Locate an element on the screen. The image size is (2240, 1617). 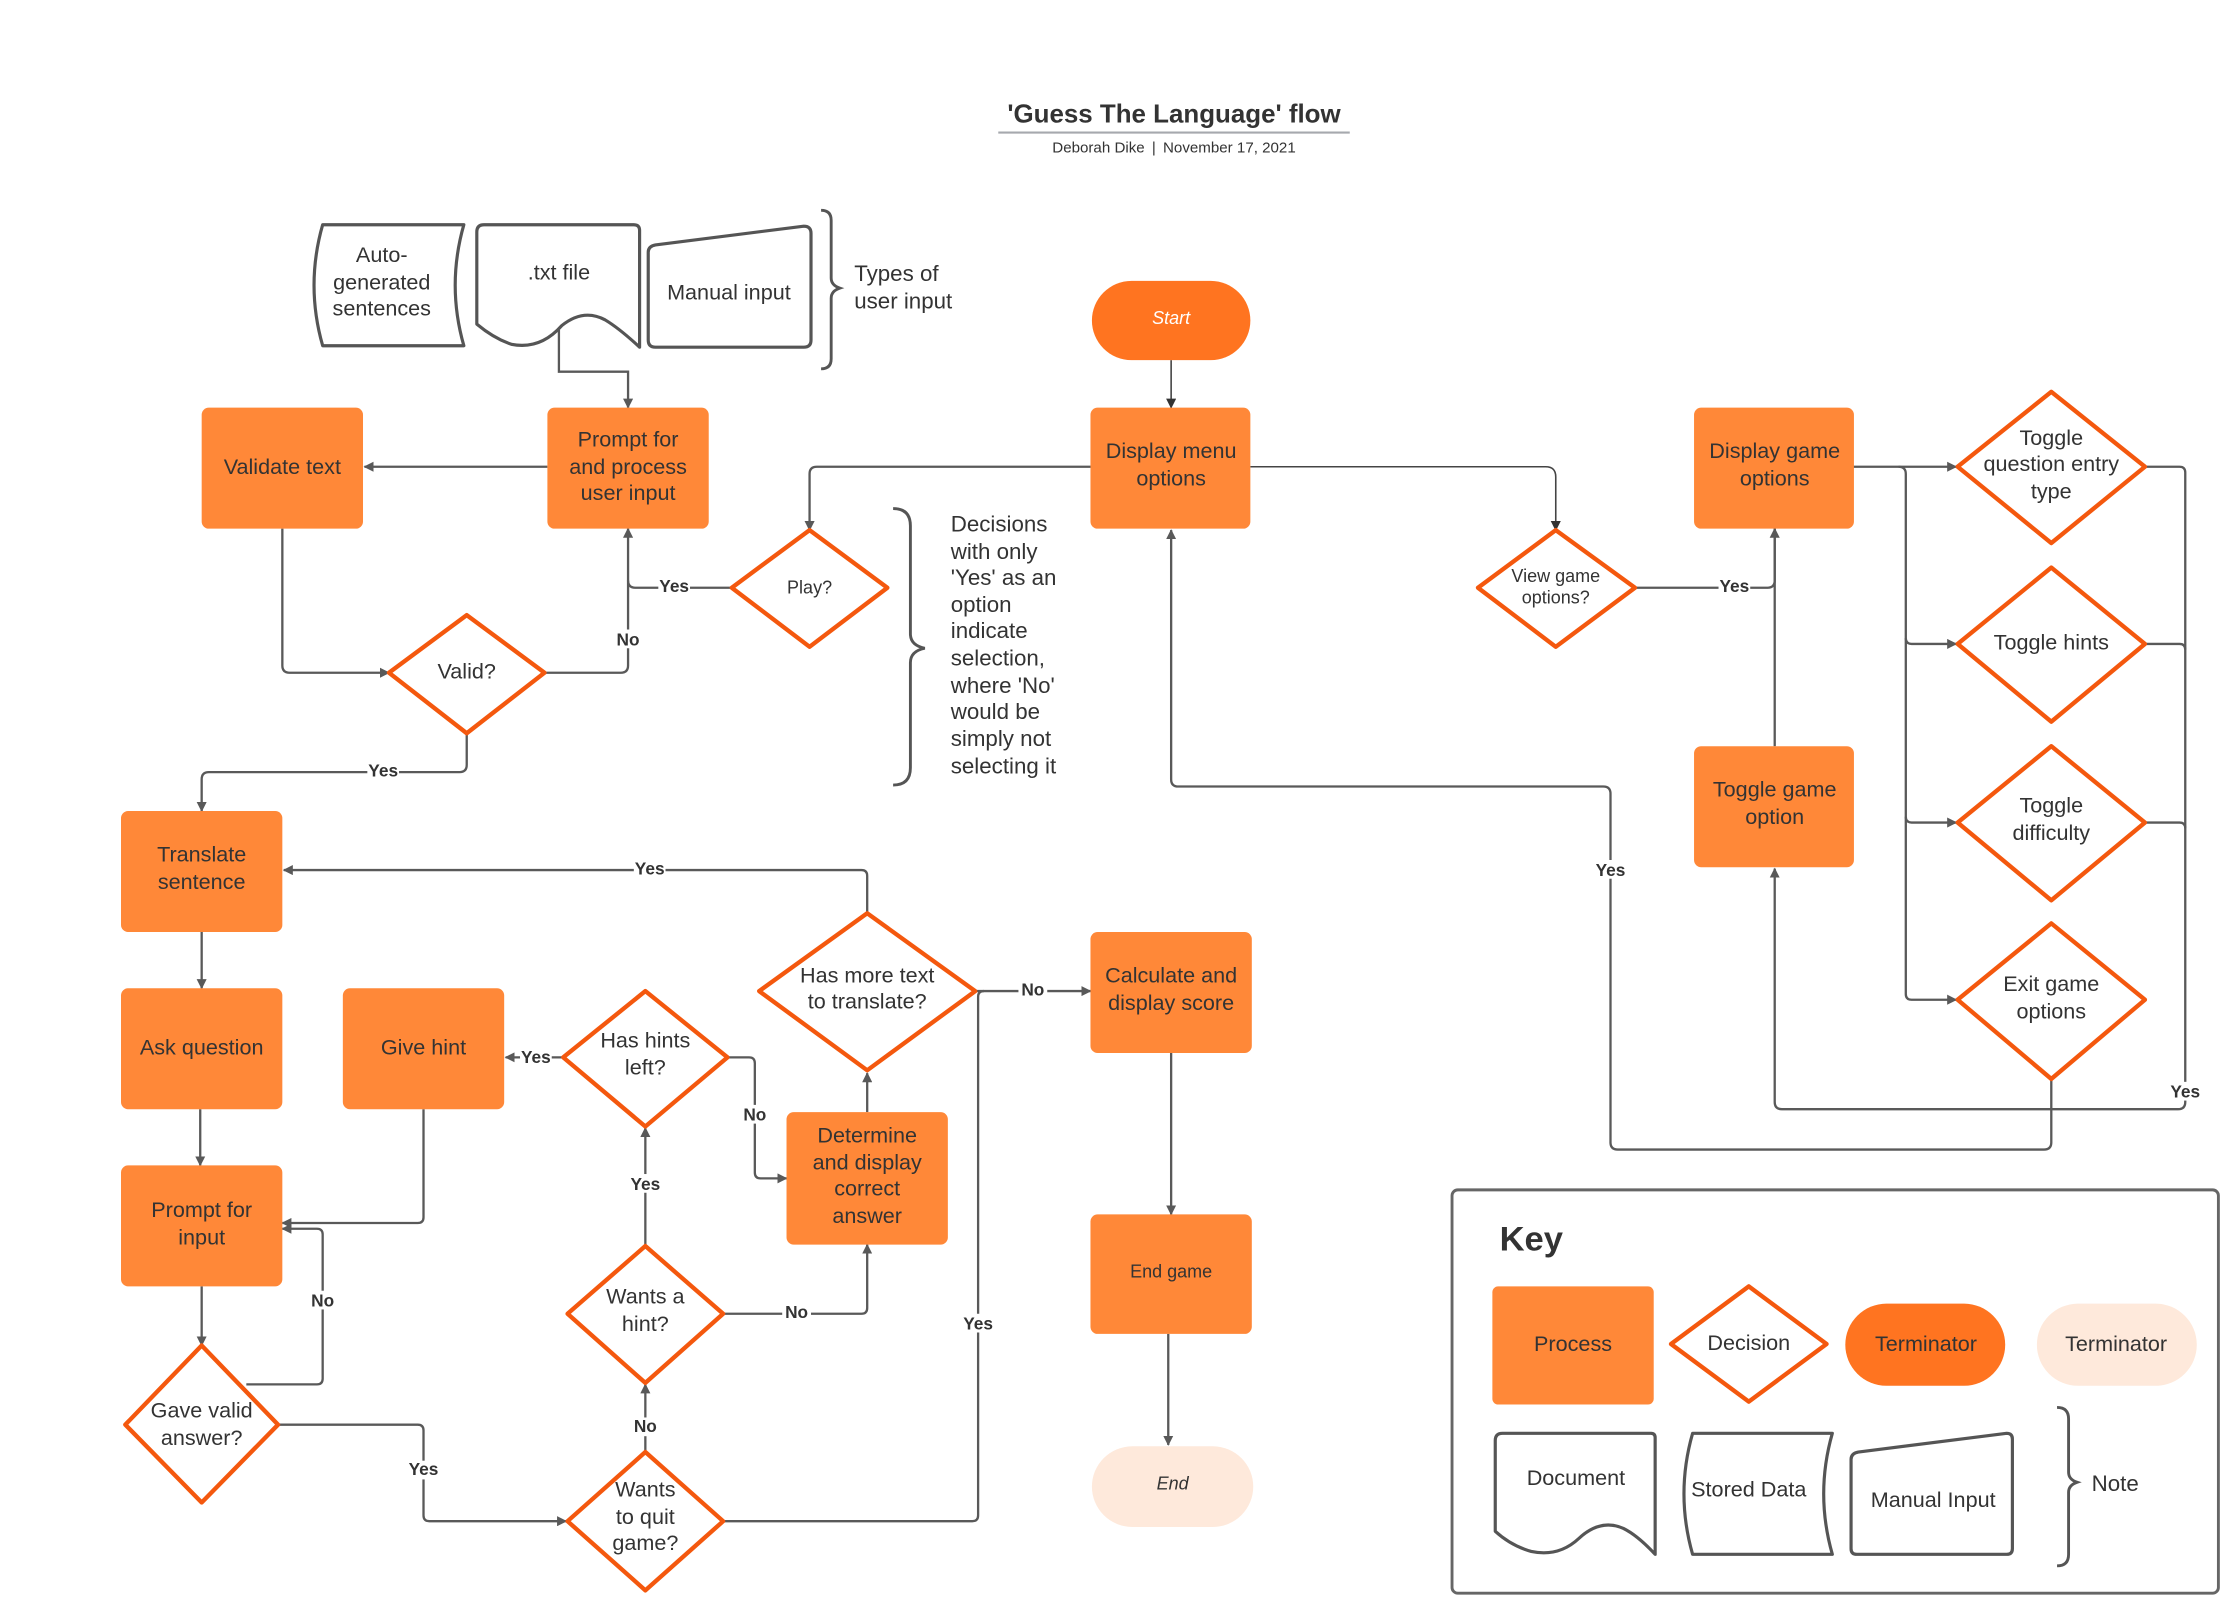
svg-text: Auto- is located at coordinates (382, 254).